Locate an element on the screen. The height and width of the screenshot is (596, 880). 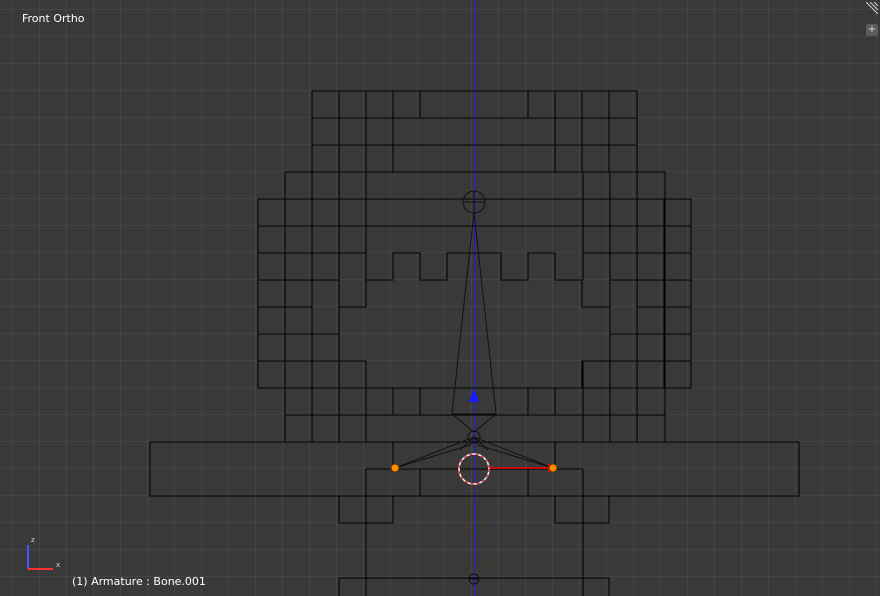
active-object-label: (1) Armature : Bone.001 is located at coordinates (139, 581).